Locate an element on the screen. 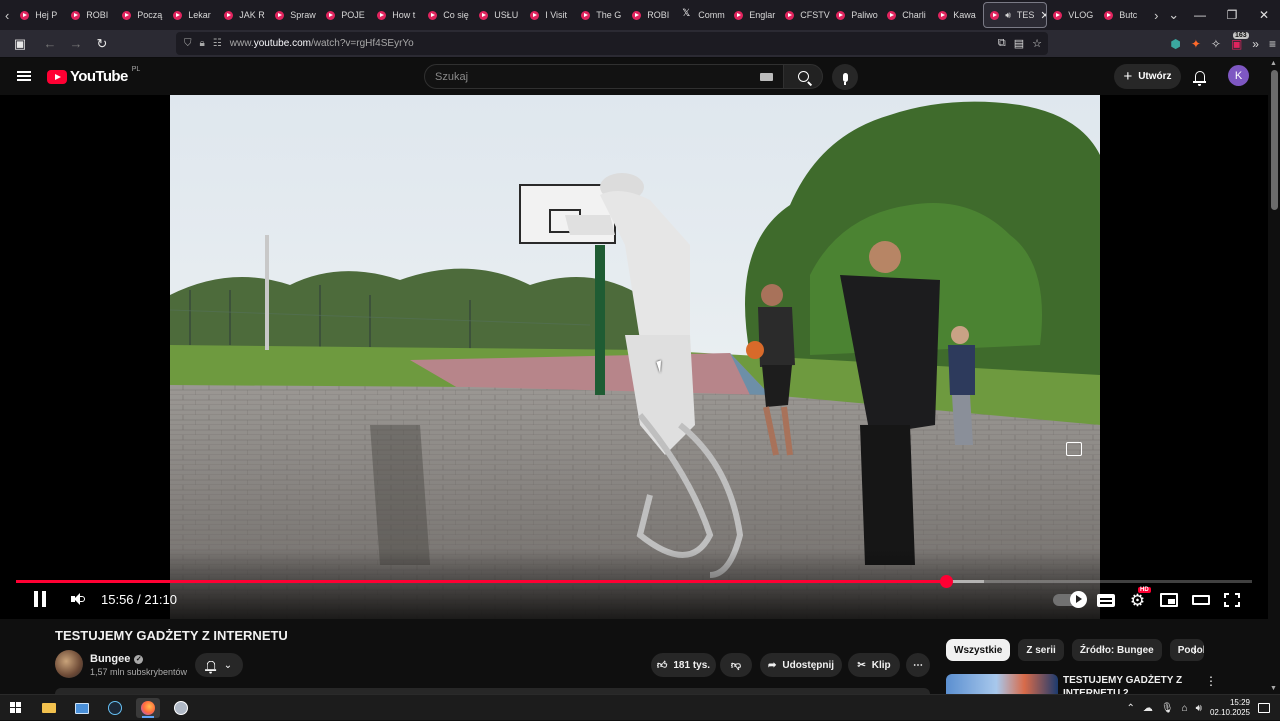 Image resolution: width=1280 pixels, height=721 pixels. subtitles-icon is located at coordinates (1106, 600).